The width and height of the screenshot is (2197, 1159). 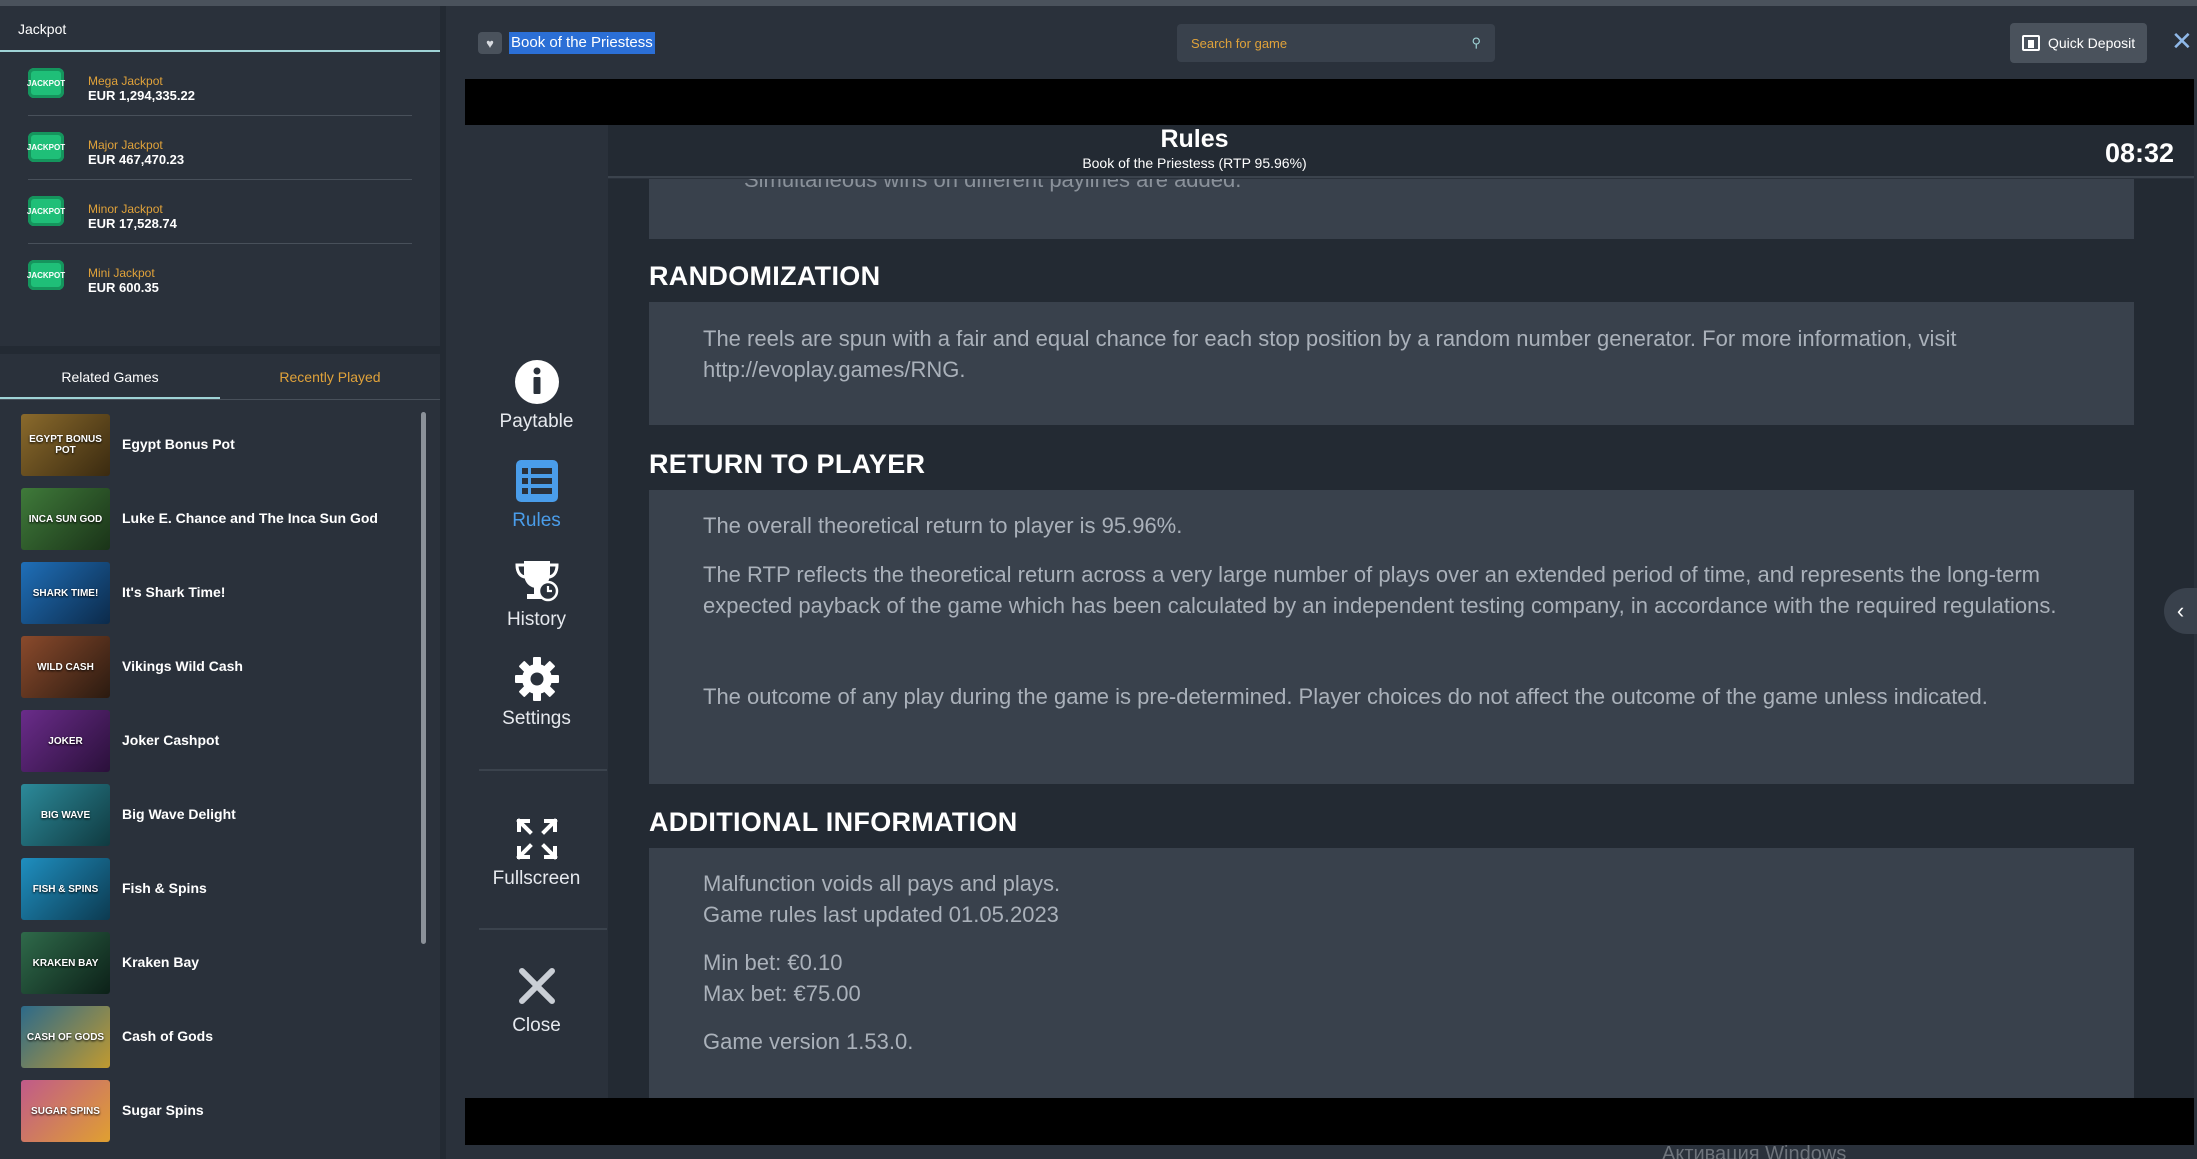 What do you see at coordinates (125, 209) in the screenshot?
I see `jackpot-name: Minor Jackpot` at bounding box center [125, 209].